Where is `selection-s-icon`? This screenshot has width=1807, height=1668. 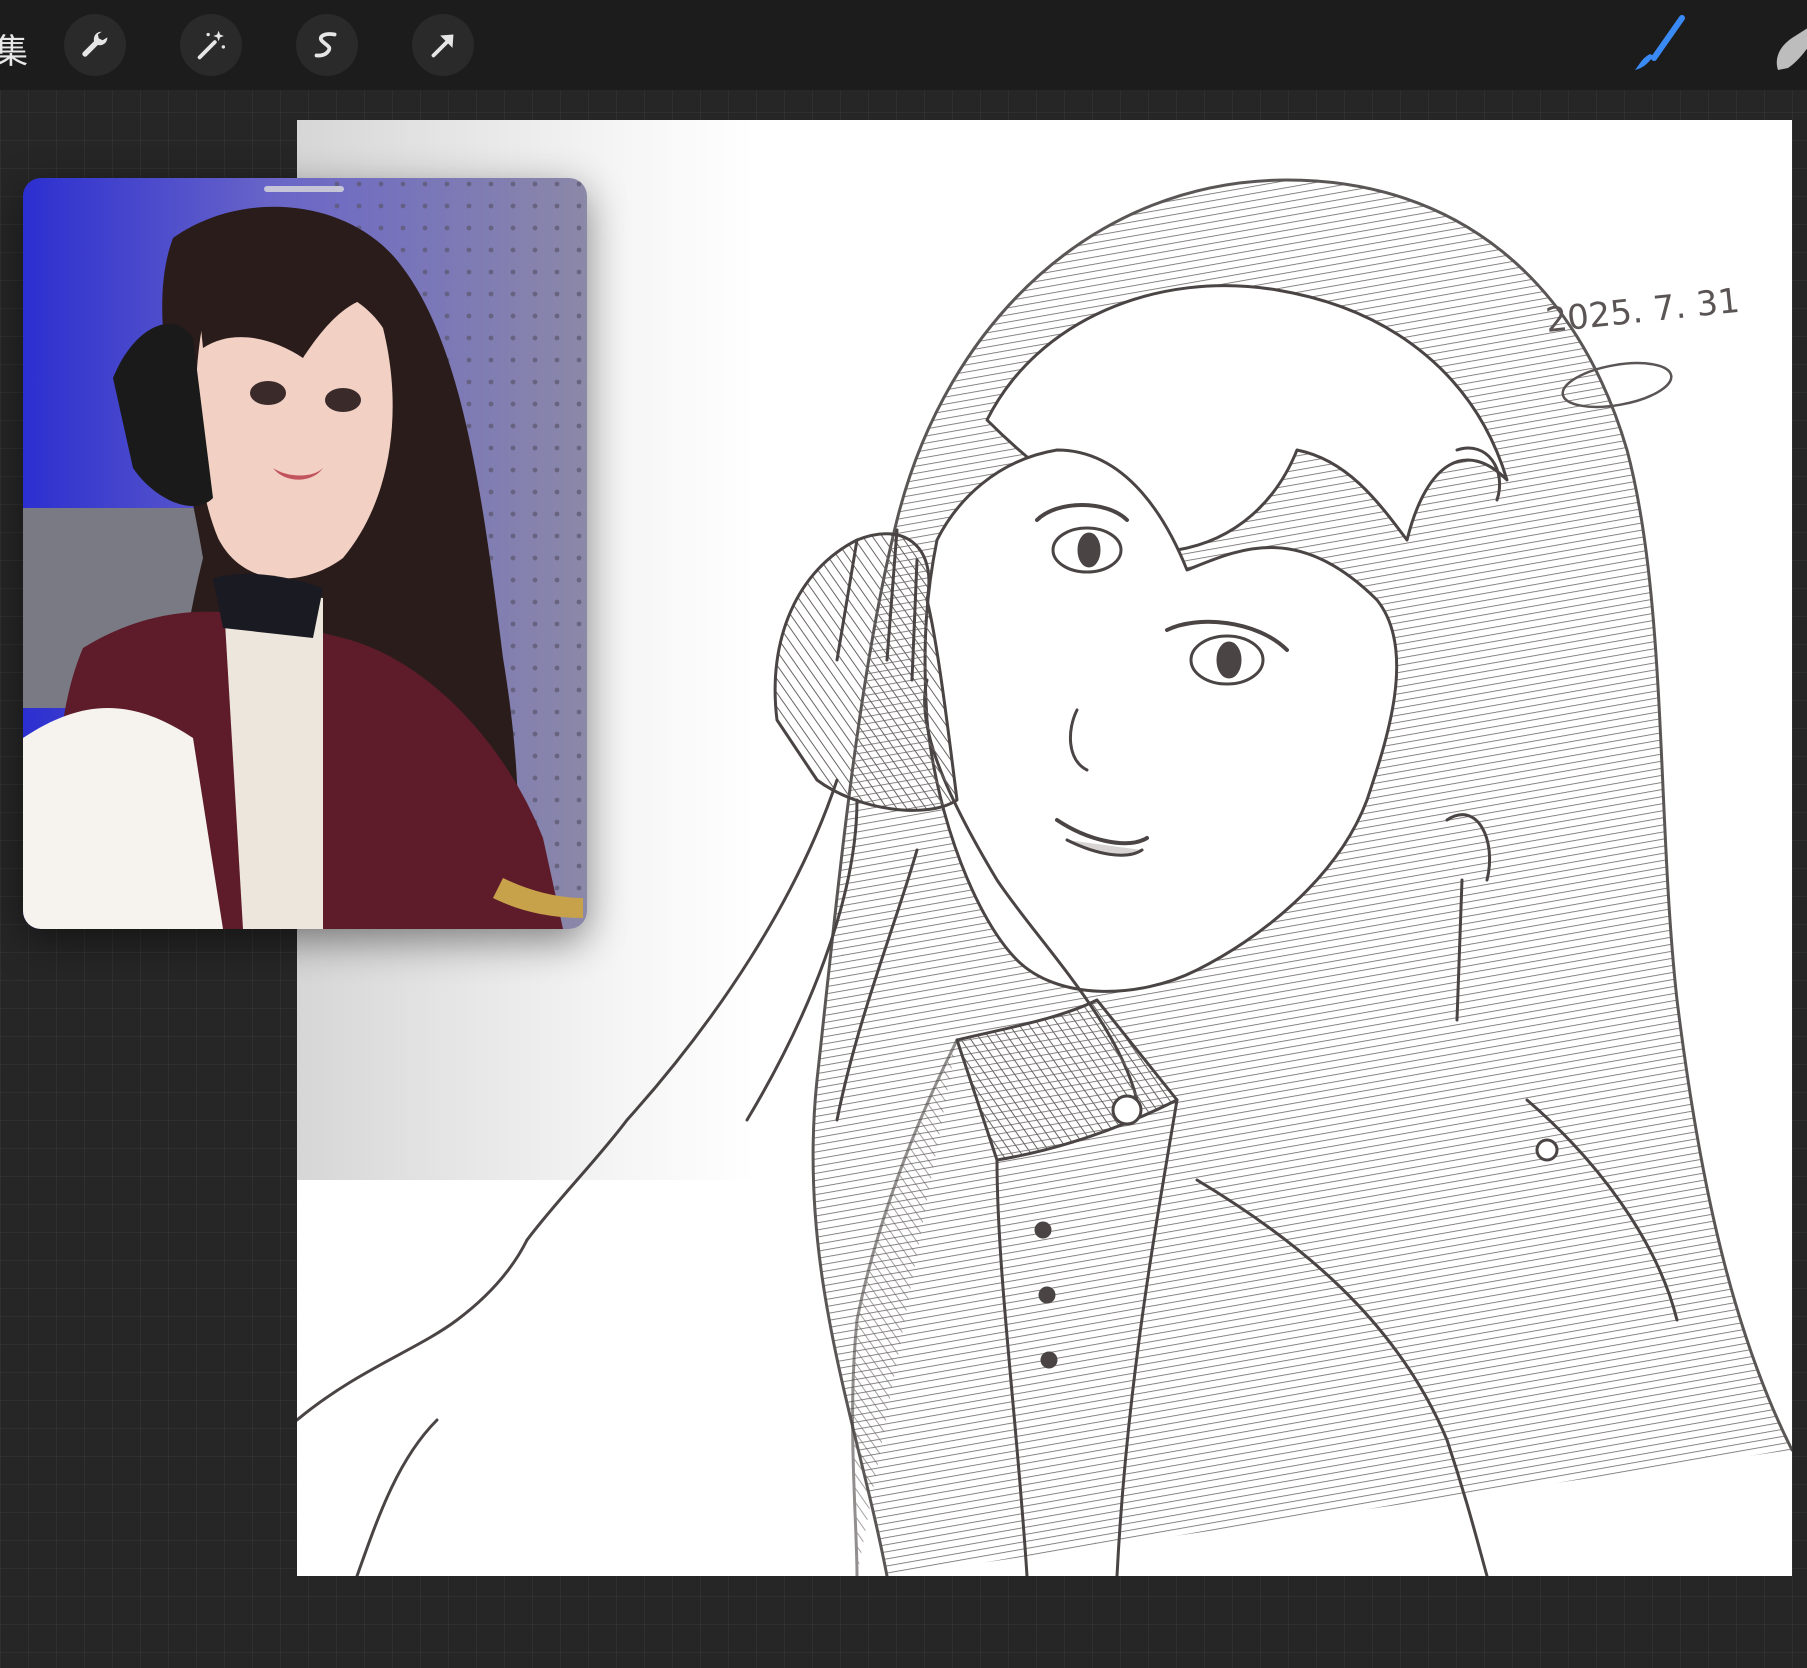 selection-s-icon is located at coordinates (325, 45).